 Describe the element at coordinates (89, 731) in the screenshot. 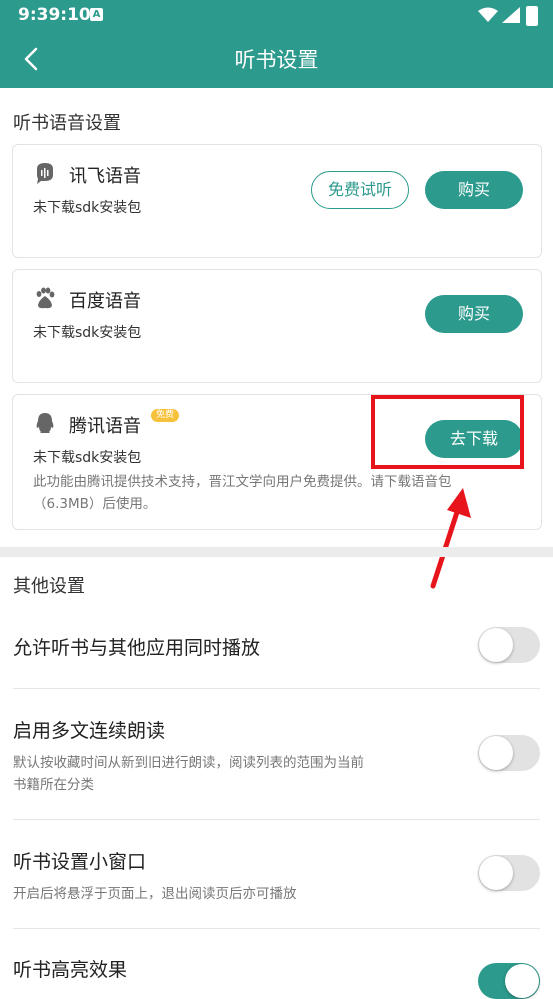

I see `setting-continuous-read-title: 启用多文连续朗读` at that location.